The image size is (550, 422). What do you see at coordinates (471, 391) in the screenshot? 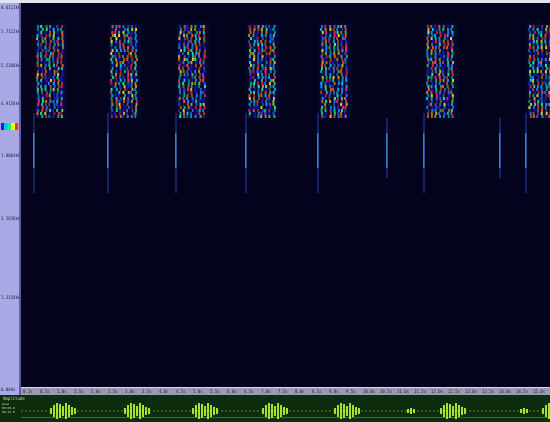
I see `time-tick: 13.0s` at bounding box center [471, 391].